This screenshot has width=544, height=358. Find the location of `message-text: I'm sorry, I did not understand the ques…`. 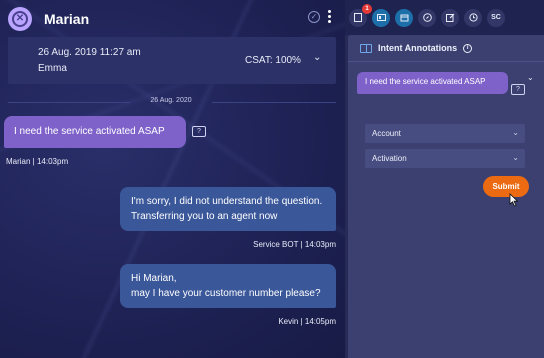

message-text: I'm sorry, I did not understand the ques… is located at coordinates (227, 201).